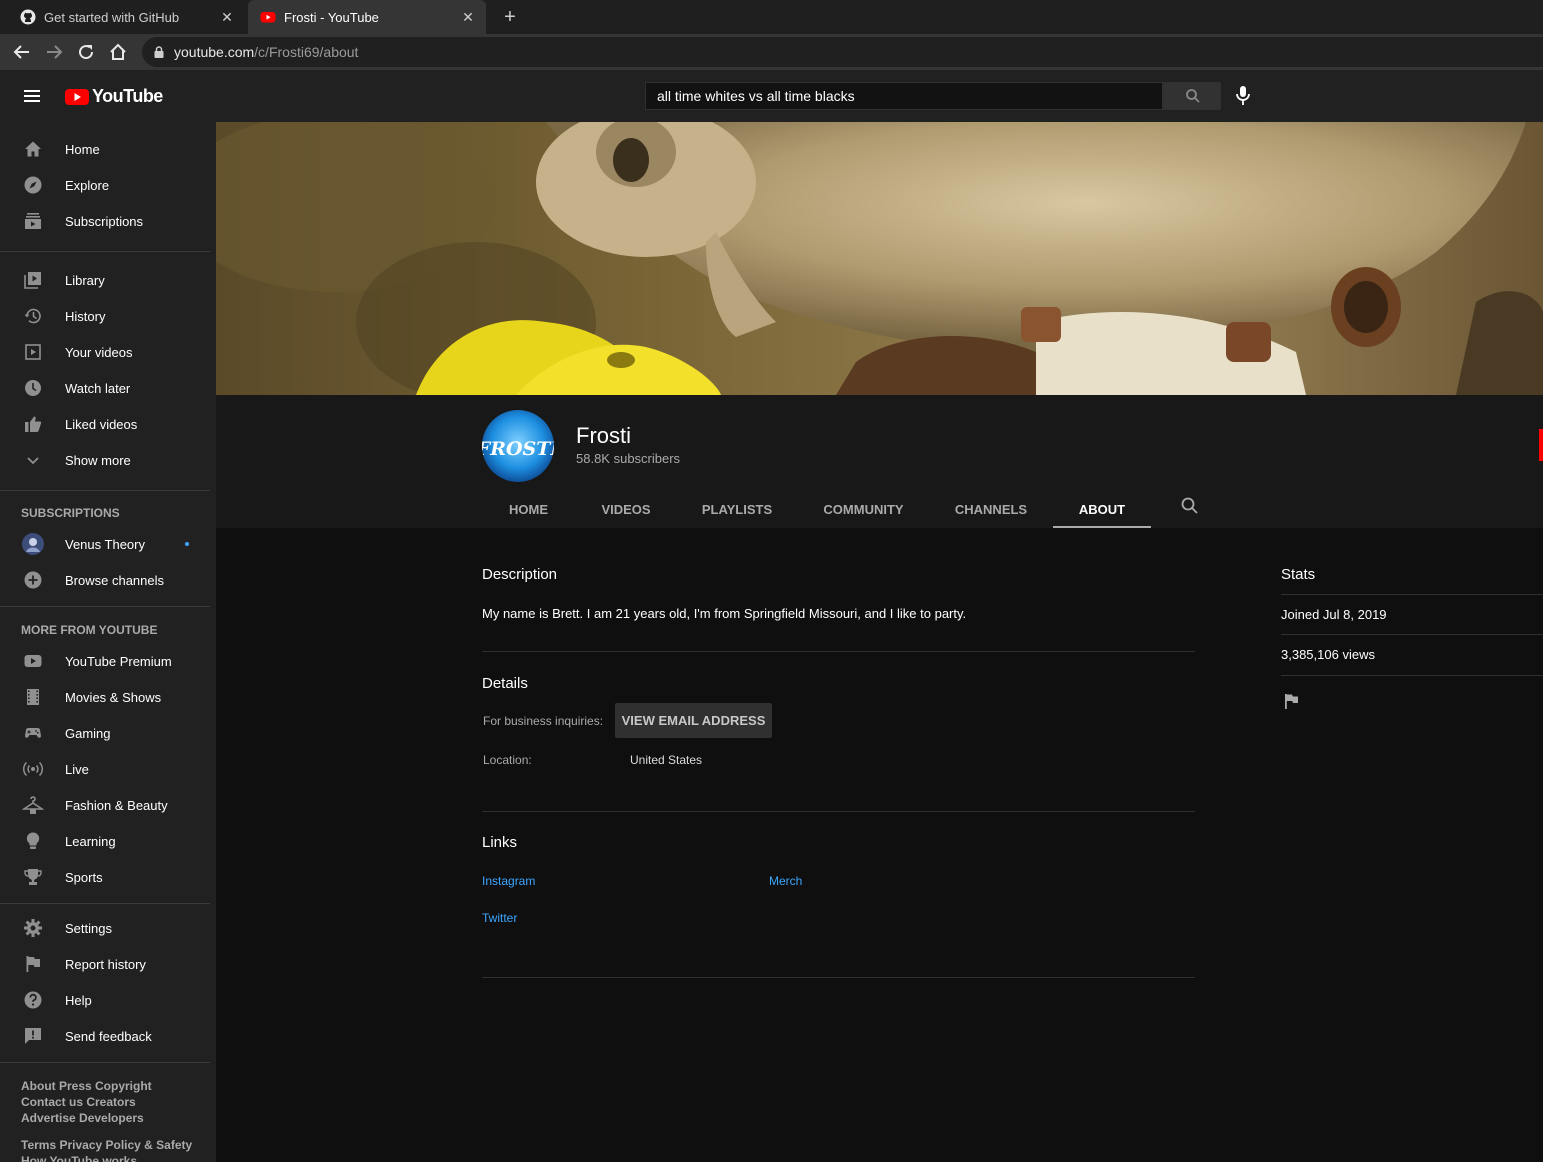  I want to click on sidebar-item-learning: Learning, so click(105, 841).